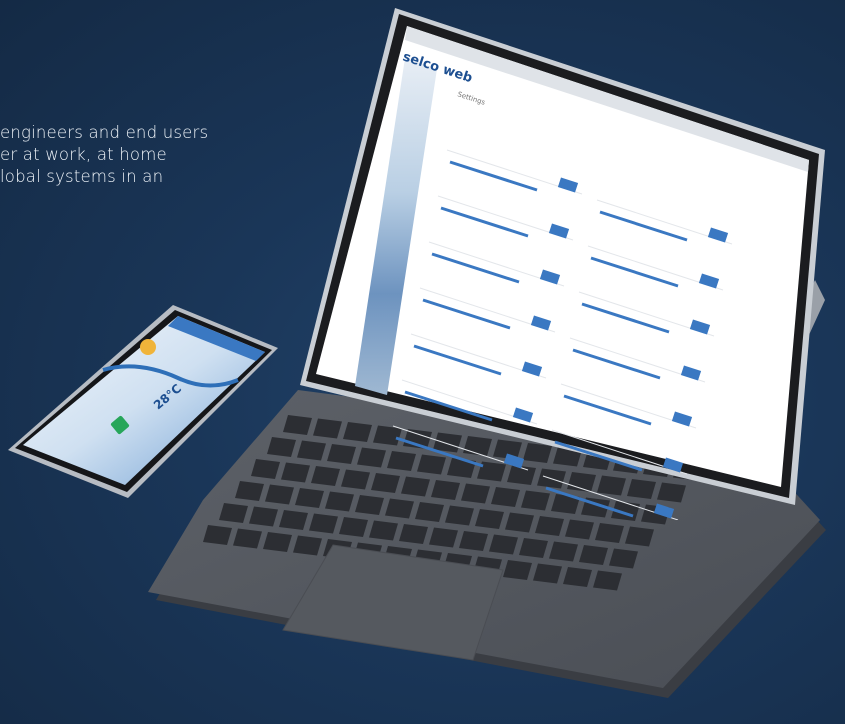 The height and width of the screenshot is (724, 845). I want to click on weather-icon, so click(148, 347).